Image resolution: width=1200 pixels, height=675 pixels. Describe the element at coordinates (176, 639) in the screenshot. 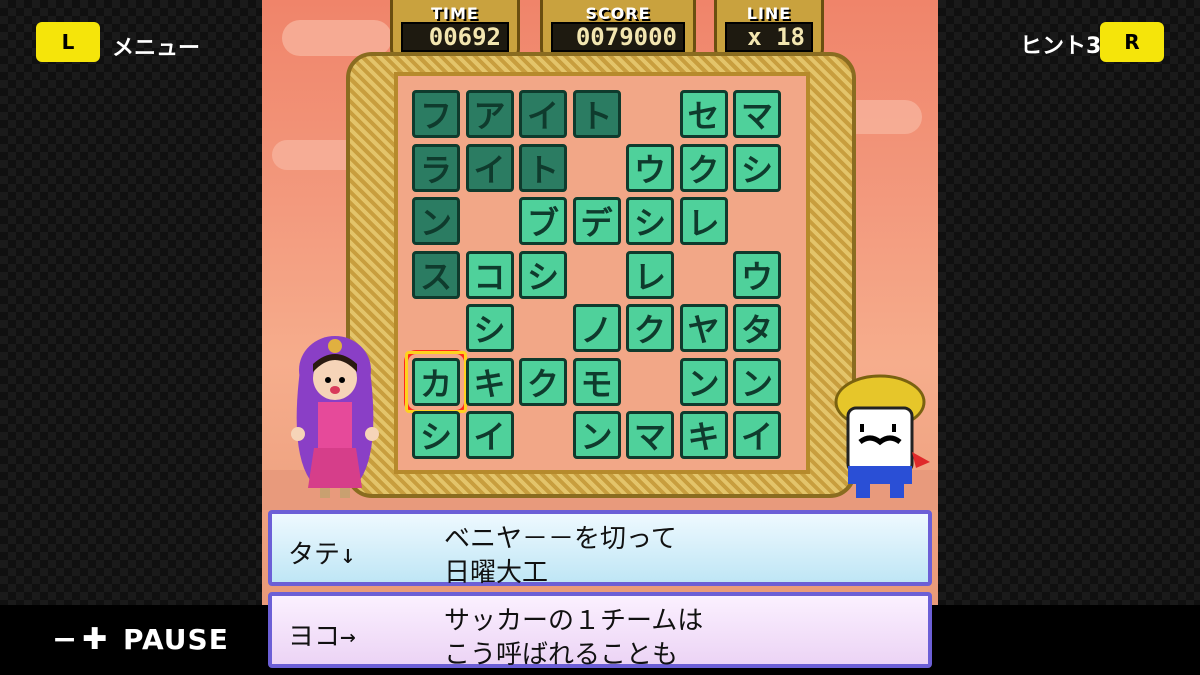

I see `pause-label: PAUSE` at that location.